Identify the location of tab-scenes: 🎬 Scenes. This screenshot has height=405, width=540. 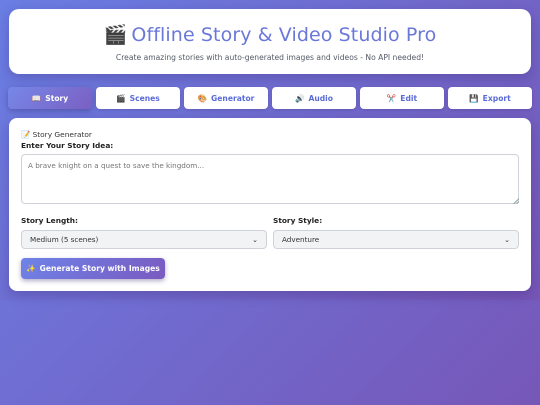
(138, 98).